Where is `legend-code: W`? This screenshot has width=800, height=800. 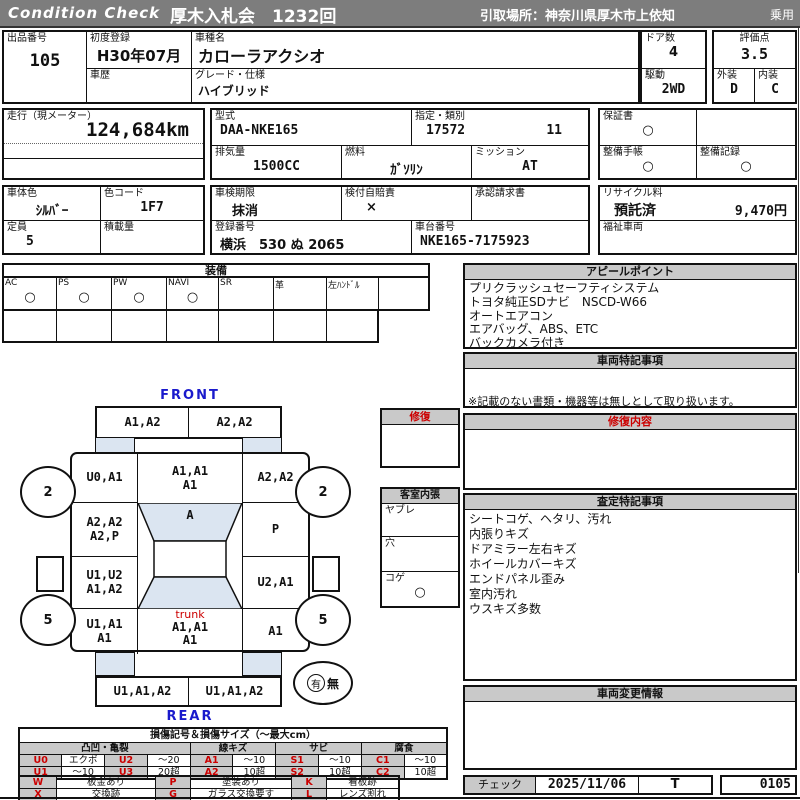
legend-code: W is located at coordinates (37, 782).